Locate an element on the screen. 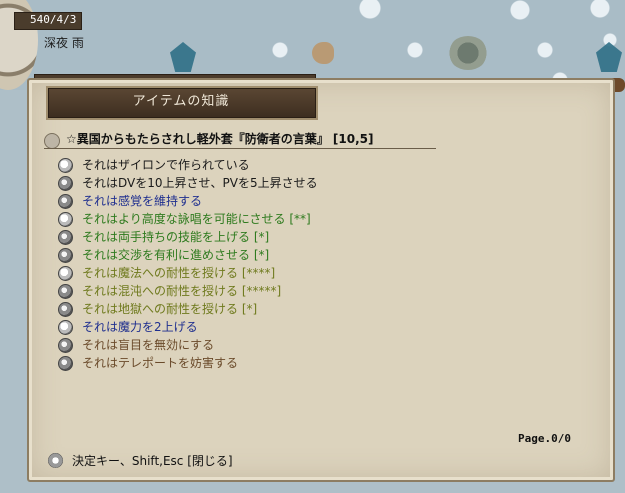 This screenshot has height=493, width=625. armor-icon is located at coordinates (65, 183).